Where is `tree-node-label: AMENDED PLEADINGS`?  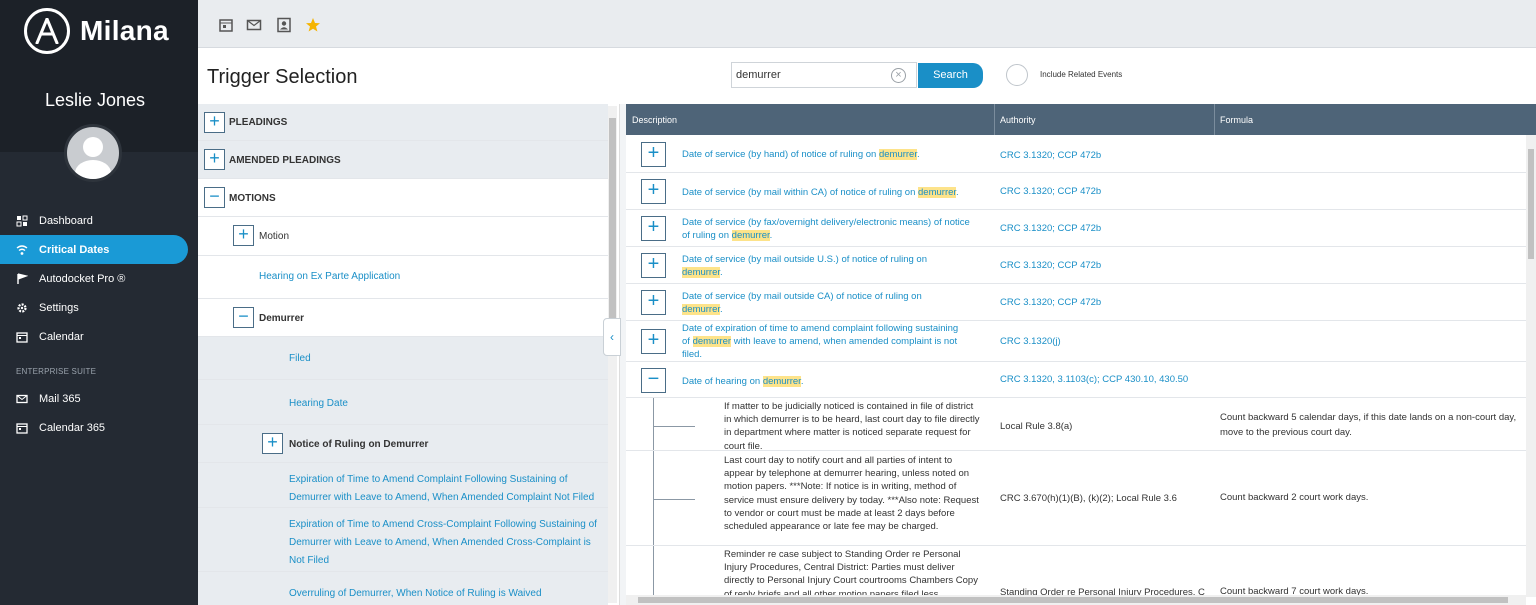
tree-node-label: AMENDED PLEADINGS is located at coordinates (285, 160).